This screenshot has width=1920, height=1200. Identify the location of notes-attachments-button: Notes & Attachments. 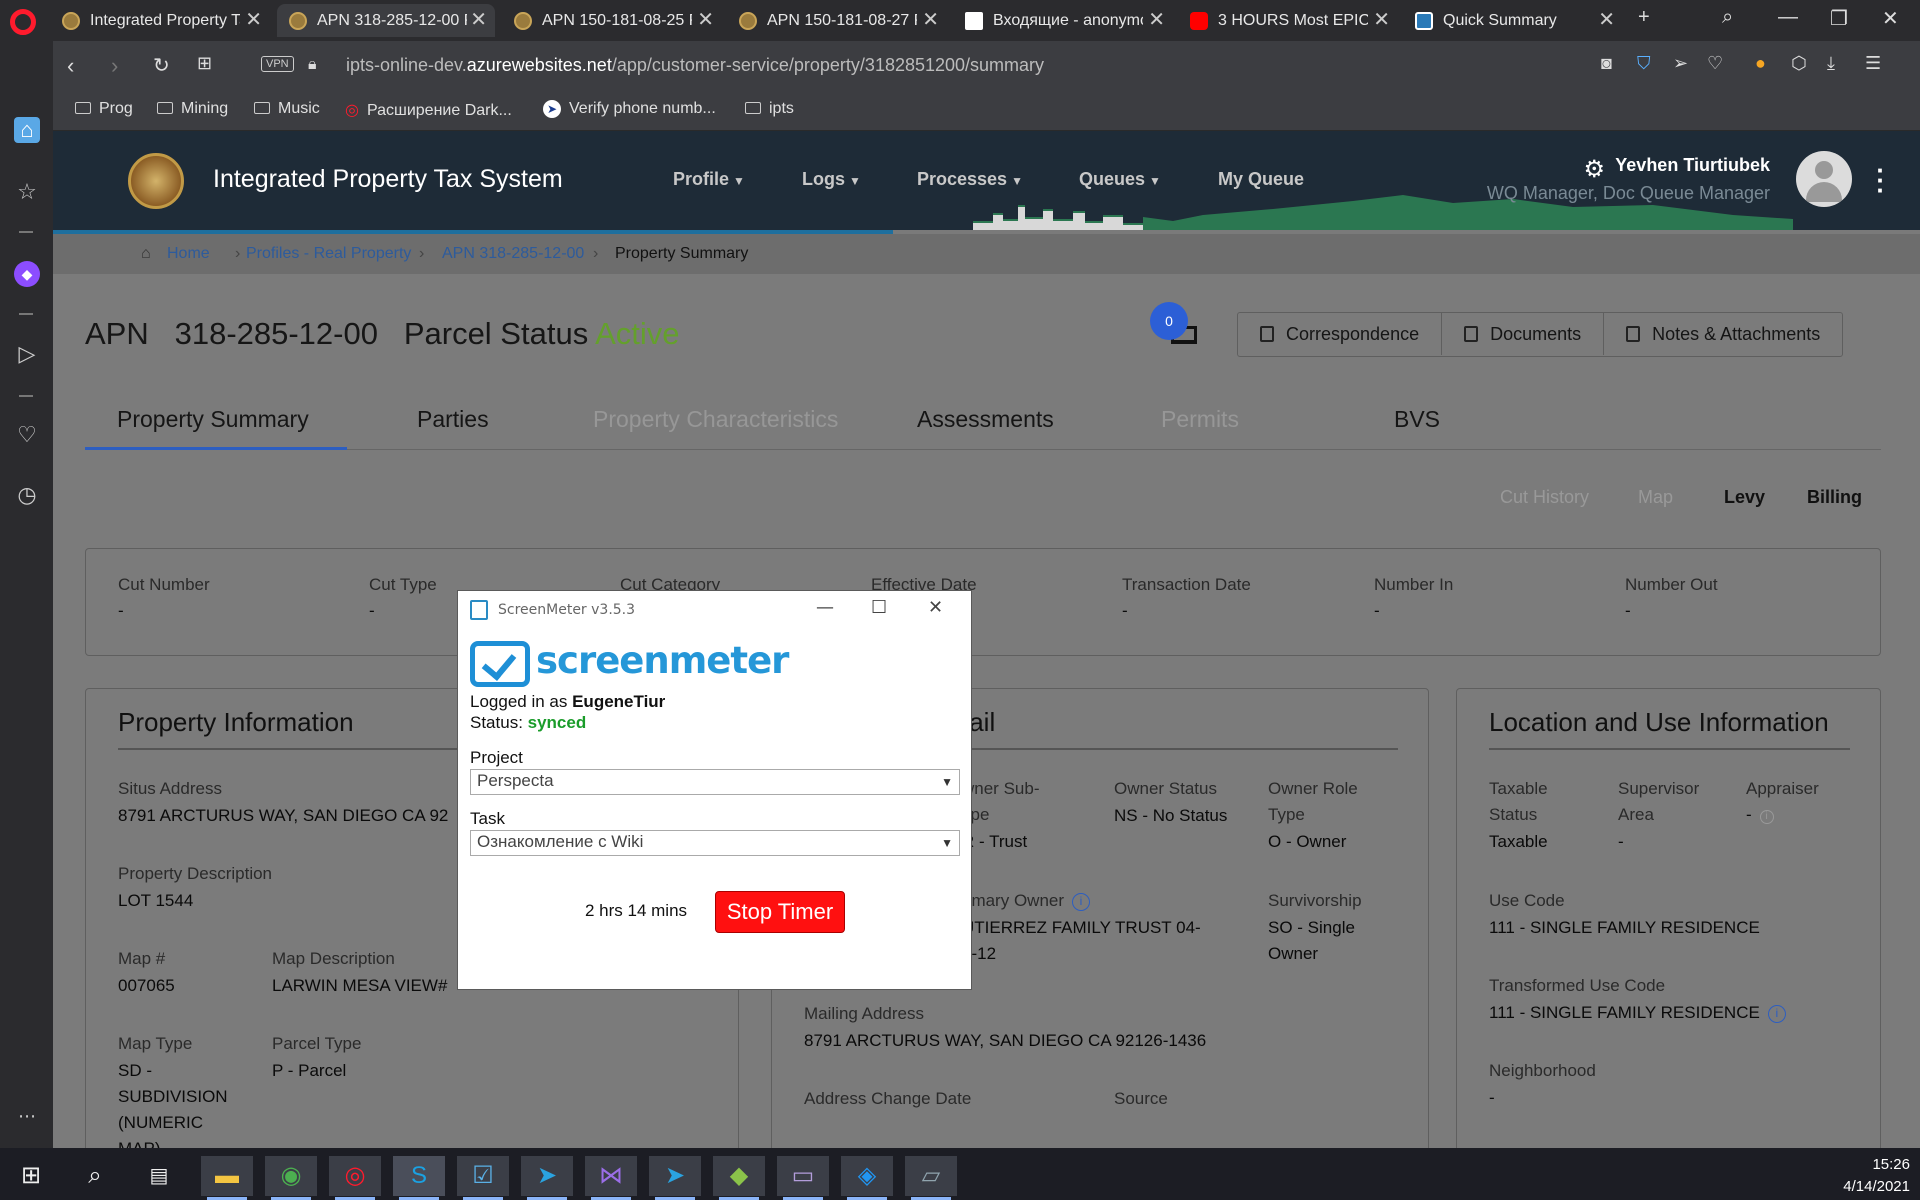
(1723, 334).